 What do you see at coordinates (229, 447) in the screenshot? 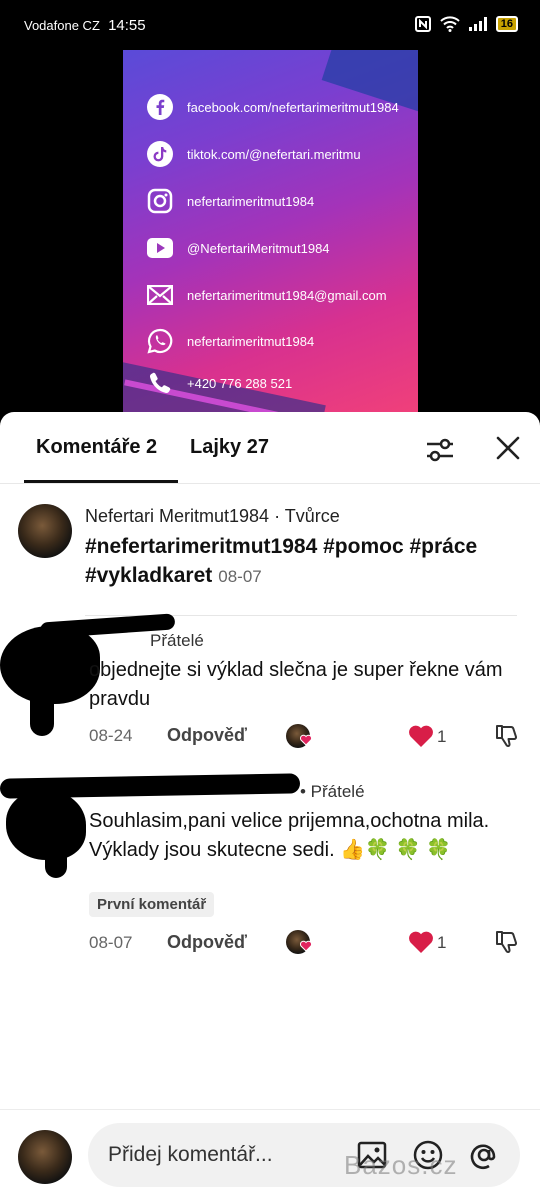
I see `tab-likes: Lajky 27` at bounding box center [229, 447].